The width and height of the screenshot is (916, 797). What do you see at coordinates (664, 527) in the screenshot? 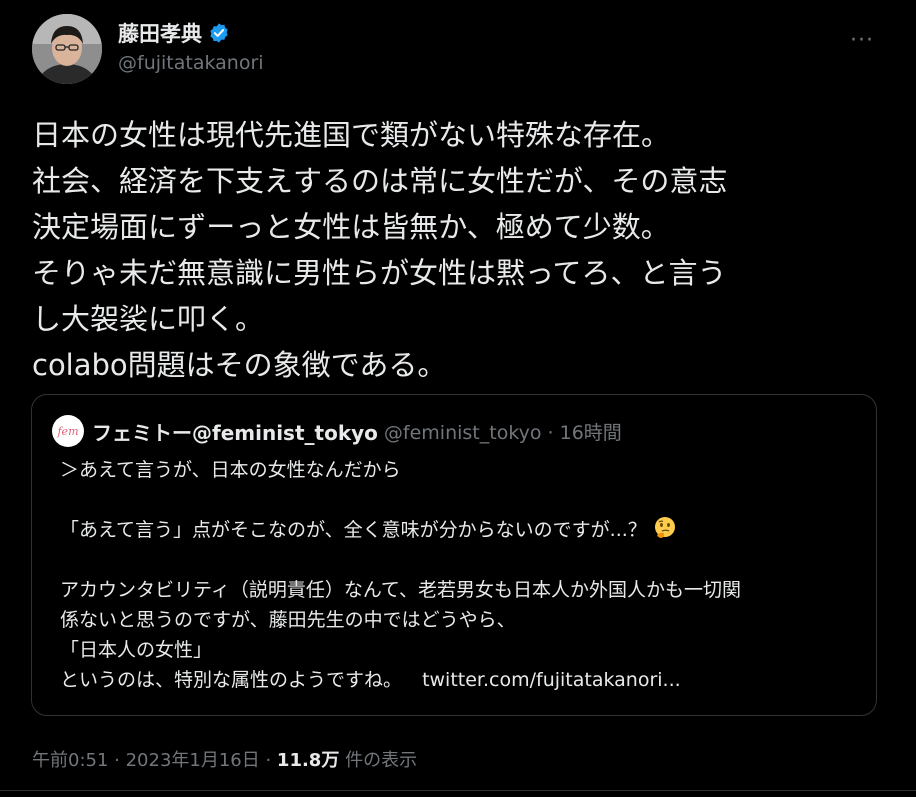
I see `thinking-face-icon` at bounding box center [664, 527].